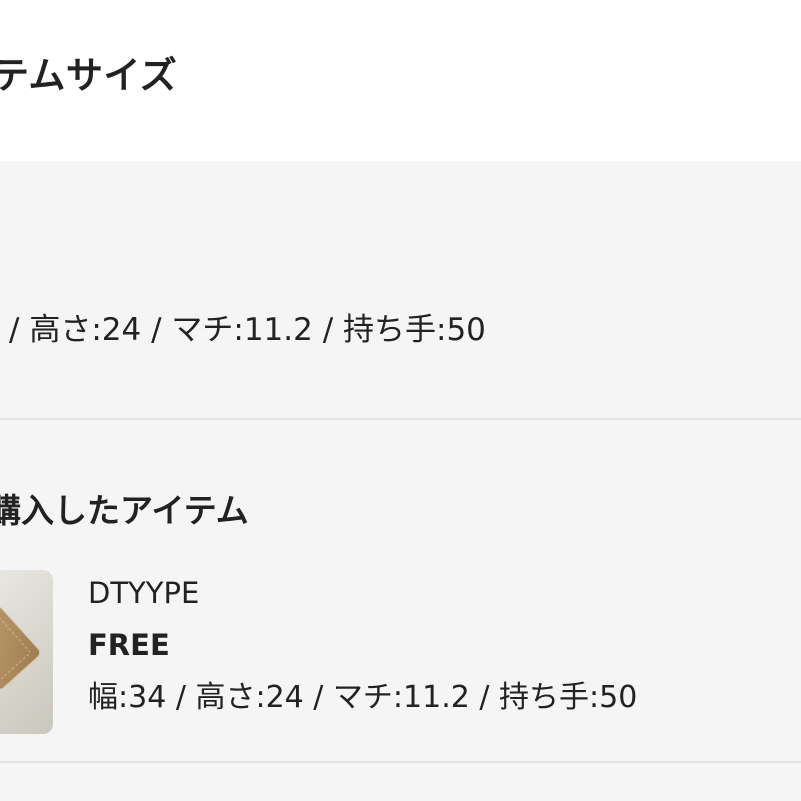 Image resolution: width=801 pixels, height=801 pixels. What do you see at coordinates (144, 593) in the screenshot?
I see `product-brand: DTYYPE` at bounding box center [144, 593].